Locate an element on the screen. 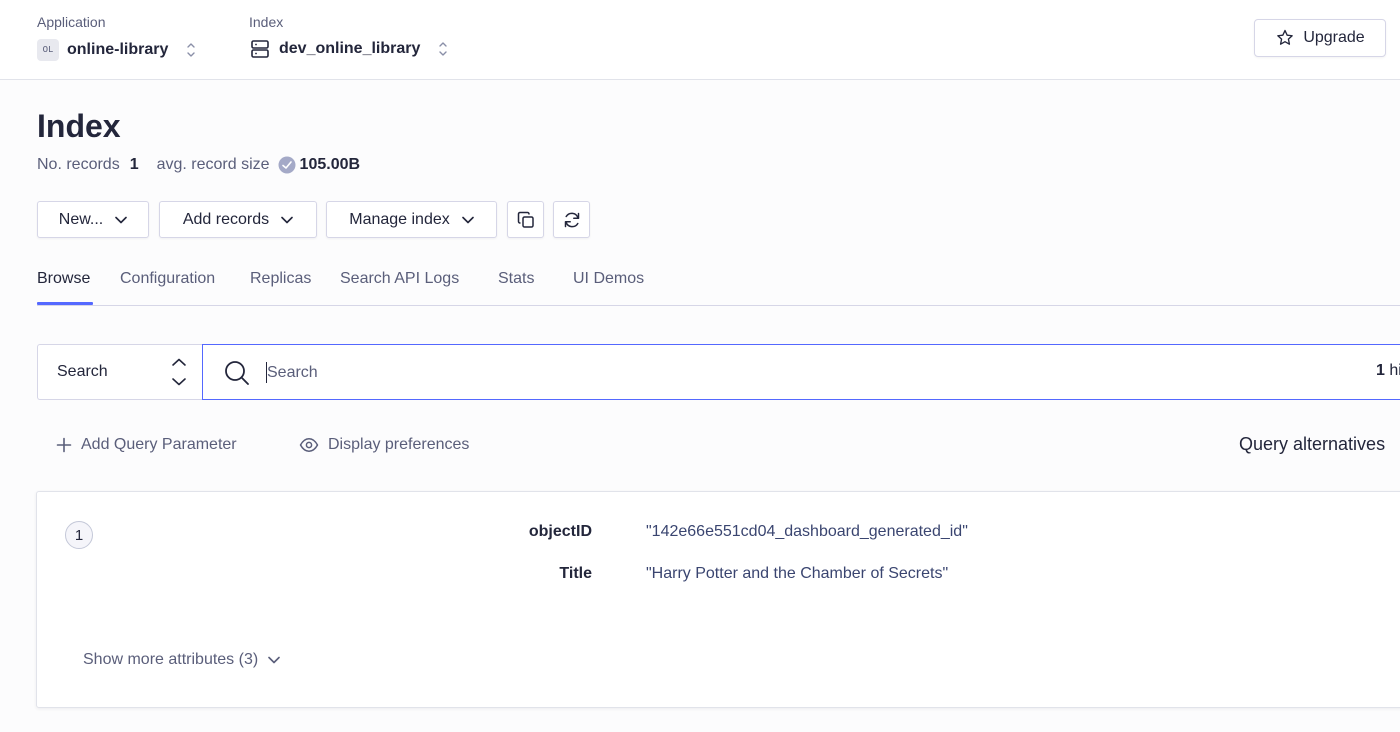 This screenshot has width=1400, height=732. active-tab-indicator is located at coordinates (65, 303).